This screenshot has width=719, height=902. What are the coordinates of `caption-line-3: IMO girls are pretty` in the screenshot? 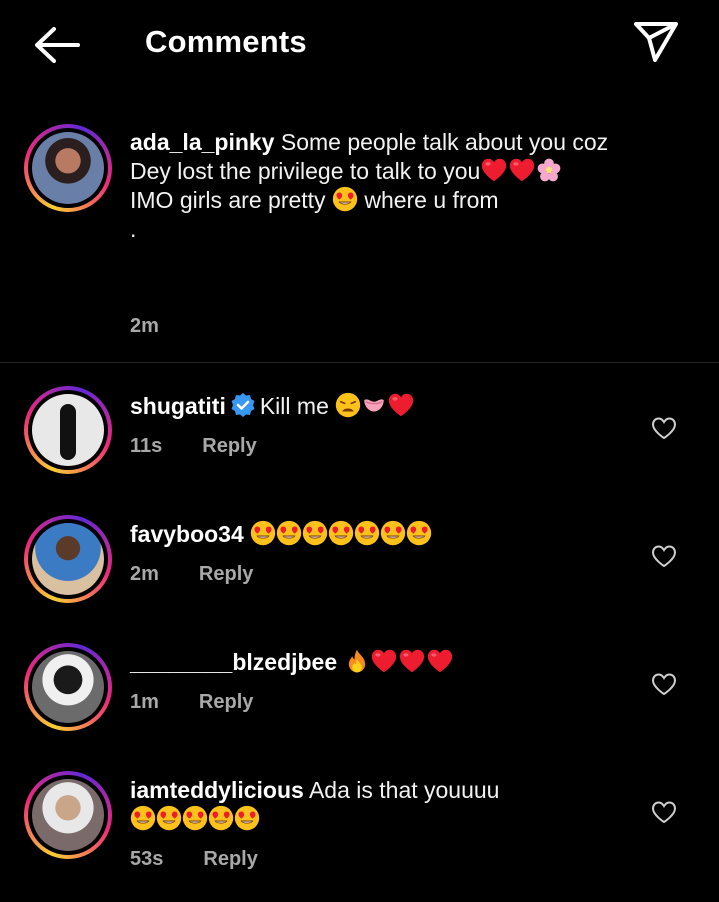 It's located at (228, 200).